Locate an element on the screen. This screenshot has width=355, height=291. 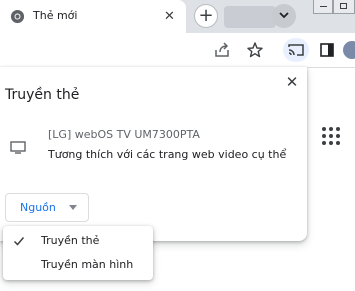
tab-title: Thẻ mới is located at coordinates (55, 15).